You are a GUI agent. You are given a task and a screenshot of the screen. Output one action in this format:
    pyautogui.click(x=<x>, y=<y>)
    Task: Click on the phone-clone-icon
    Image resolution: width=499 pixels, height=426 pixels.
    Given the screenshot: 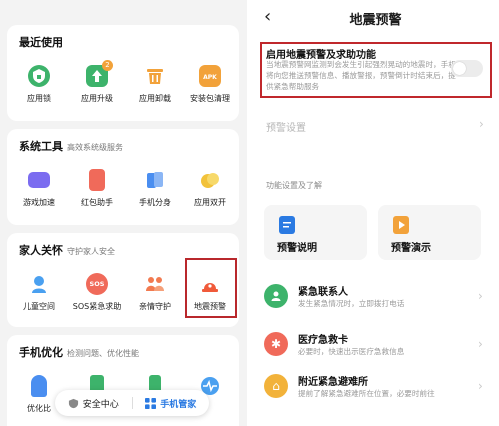 What is the action you would take?
    pyautogui.click(x=155, y=180)
    